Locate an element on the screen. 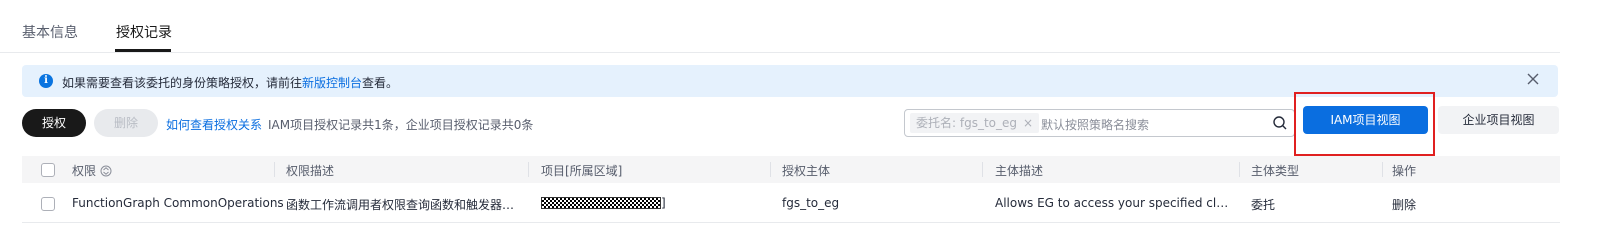  alert-text-end: 查看。 is located at coordinates (380, 83).